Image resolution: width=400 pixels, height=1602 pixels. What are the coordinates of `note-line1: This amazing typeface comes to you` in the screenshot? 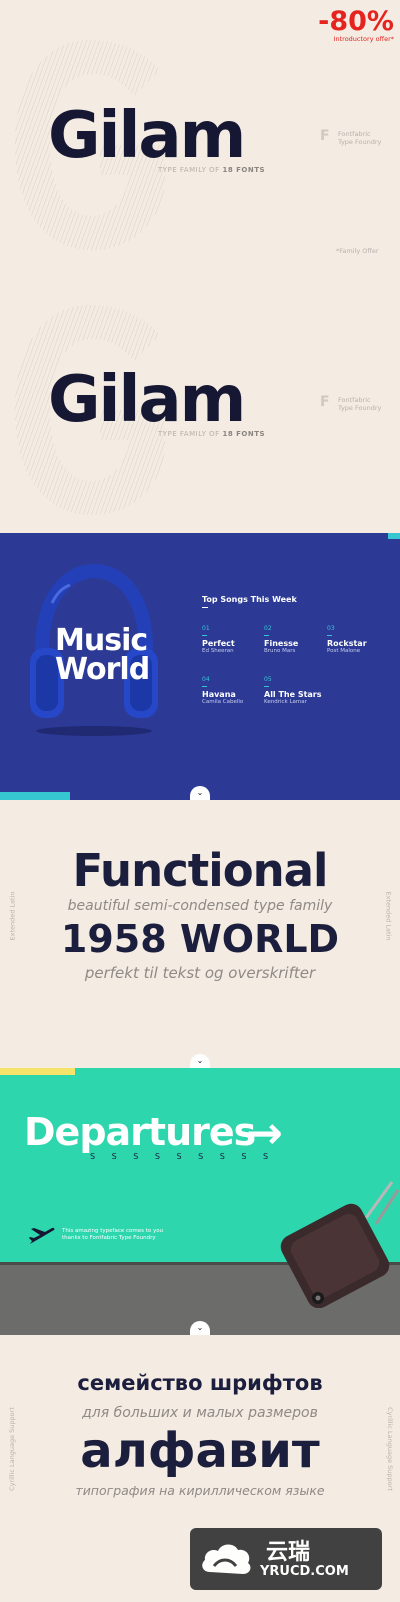 It's located at (113, 1231).